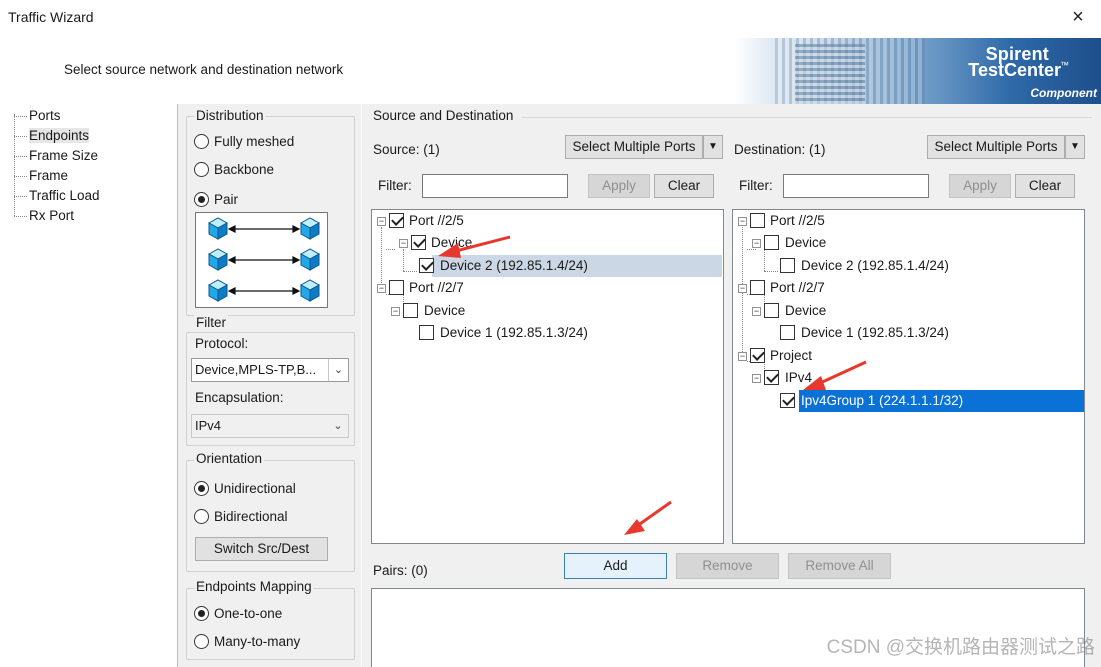 Image resolution: width=1101 pixels, height=667 pixels. I want to click on destination-filter-input, so click(856, 186).